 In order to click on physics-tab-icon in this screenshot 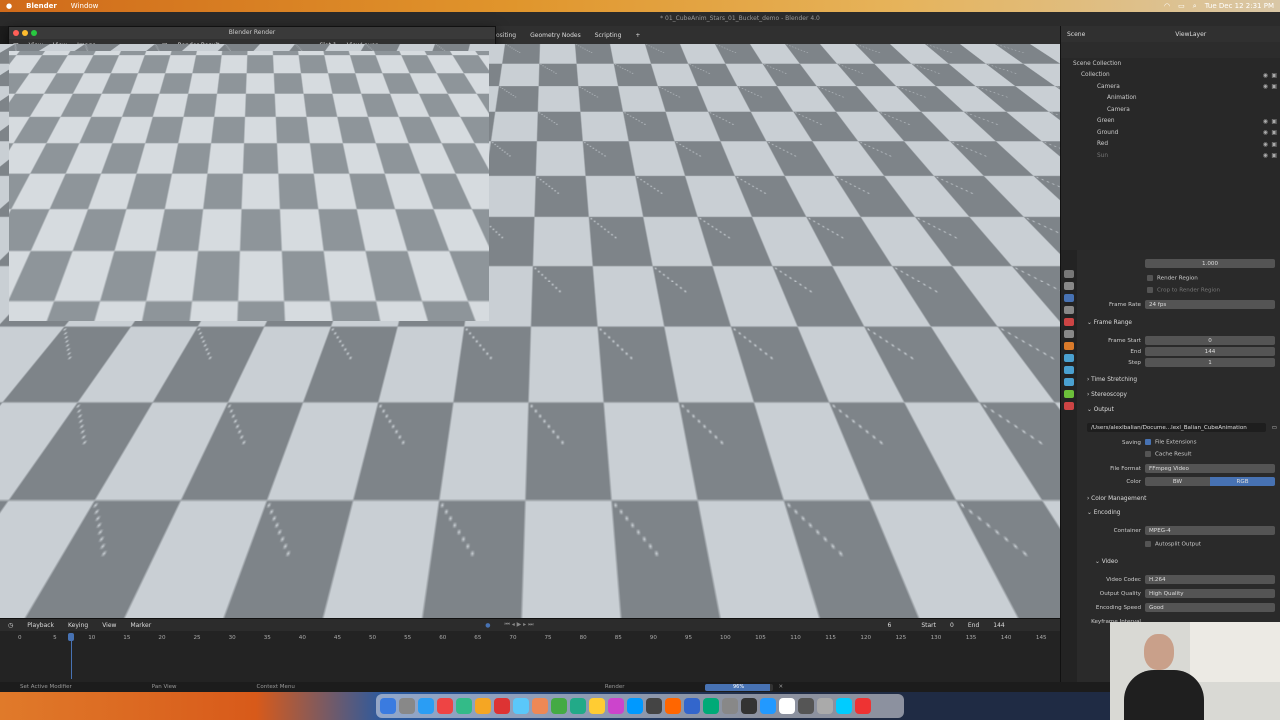, I will do `click(1069, 382)`.